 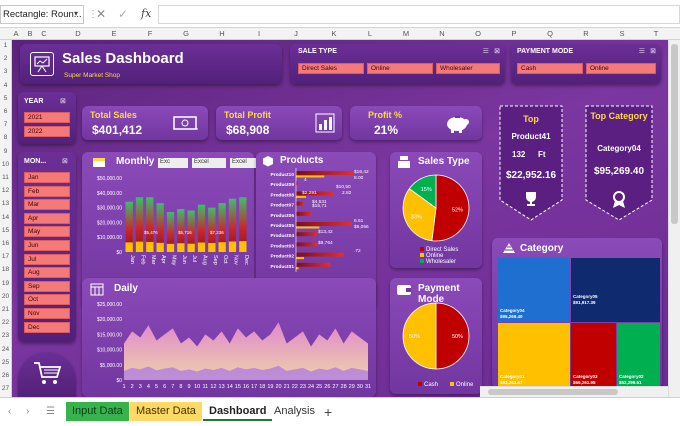 What do you see at coordinates (296, 33) in the screenshot?
I see `column-header: J` at bounding box center [296, 33].